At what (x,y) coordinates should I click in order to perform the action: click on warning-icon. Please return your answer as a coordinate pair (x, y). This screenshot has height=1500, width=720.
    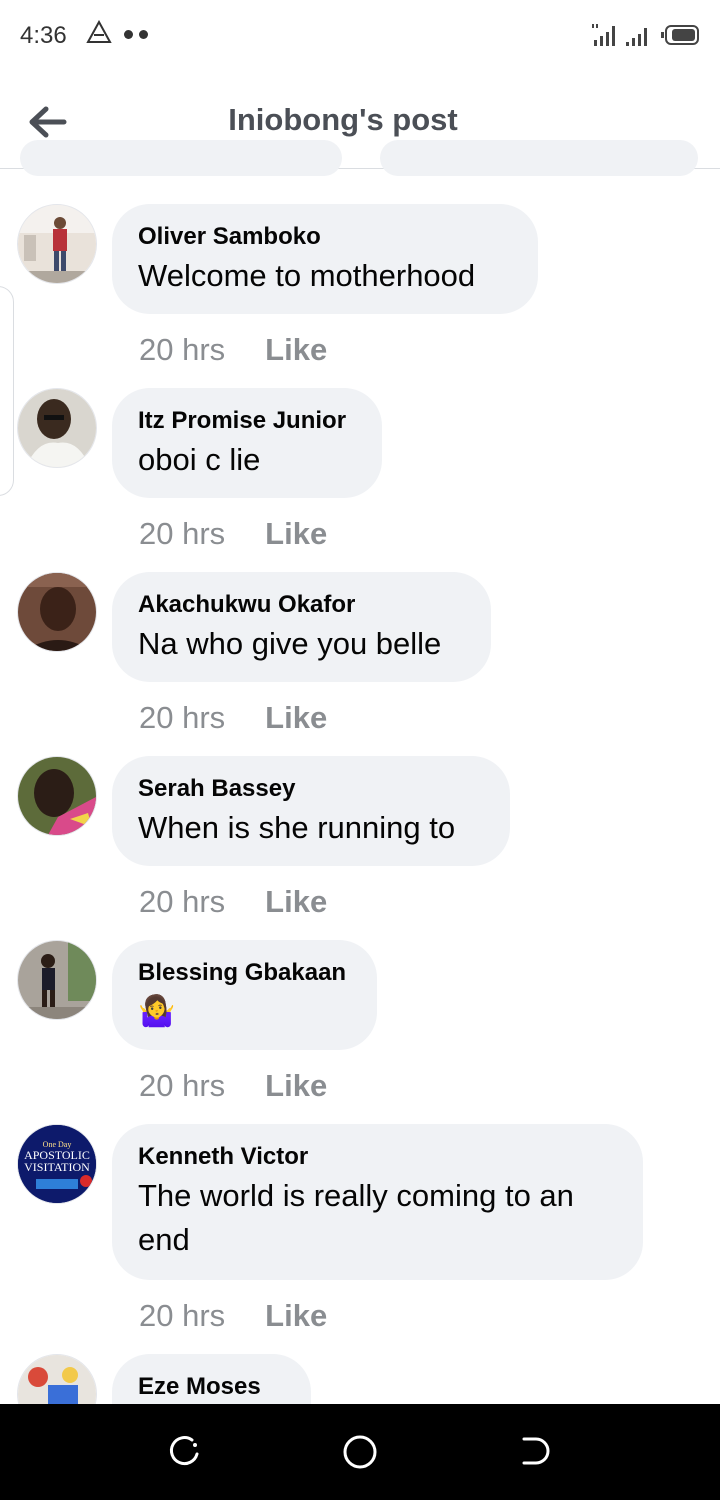
    Looking at the image, I should click on (99, 31).